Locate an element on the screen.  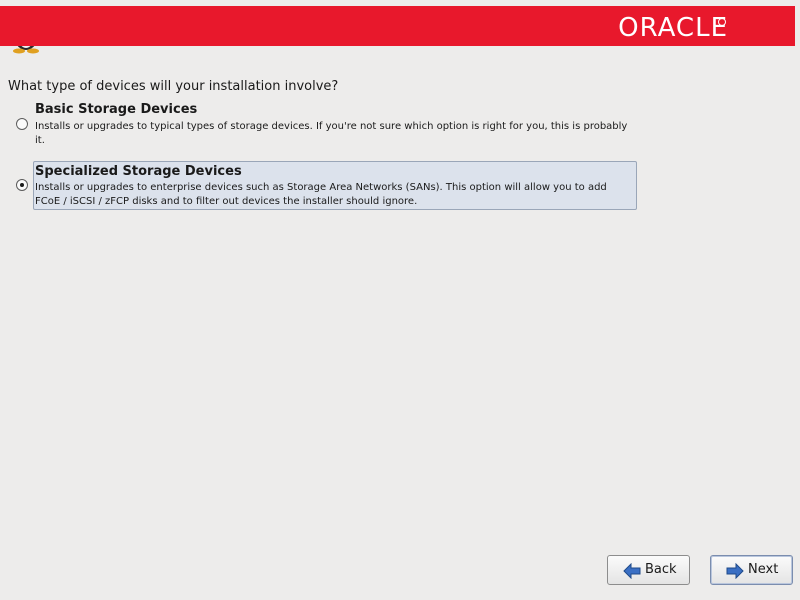
oracle-banner: ORACLE is located at coordinates (397, 26).